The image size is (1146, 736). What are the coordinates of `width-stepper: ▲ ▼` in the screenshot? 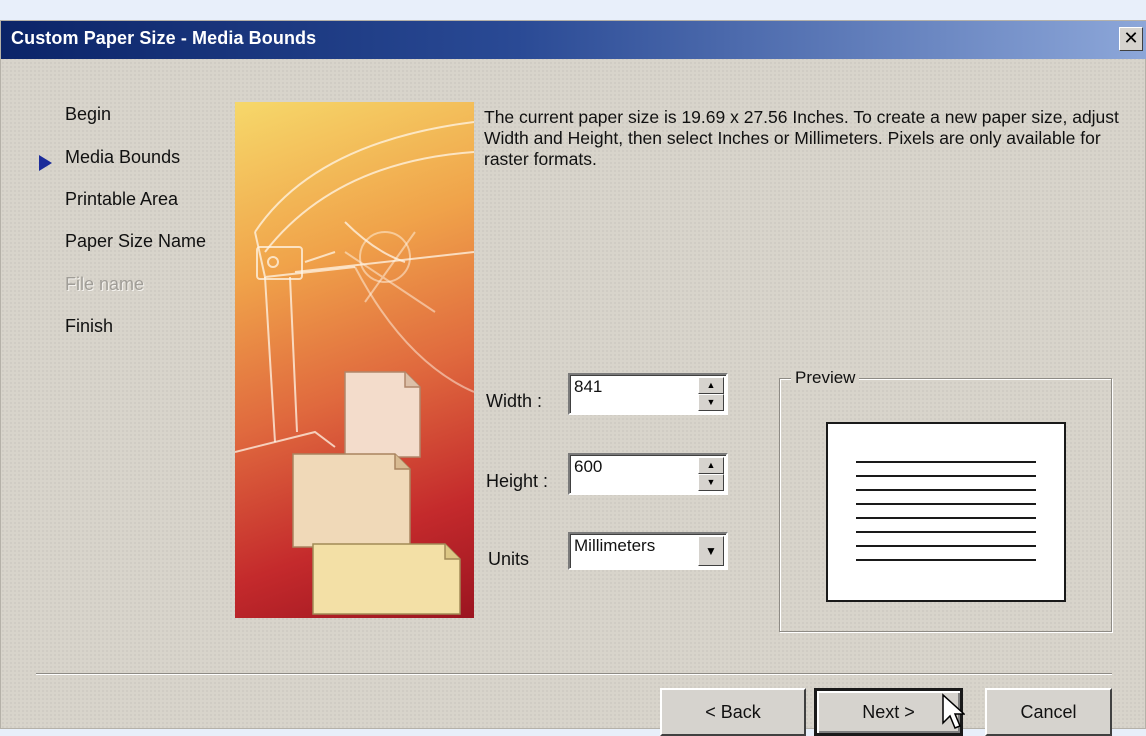 It's located at (711, 394).